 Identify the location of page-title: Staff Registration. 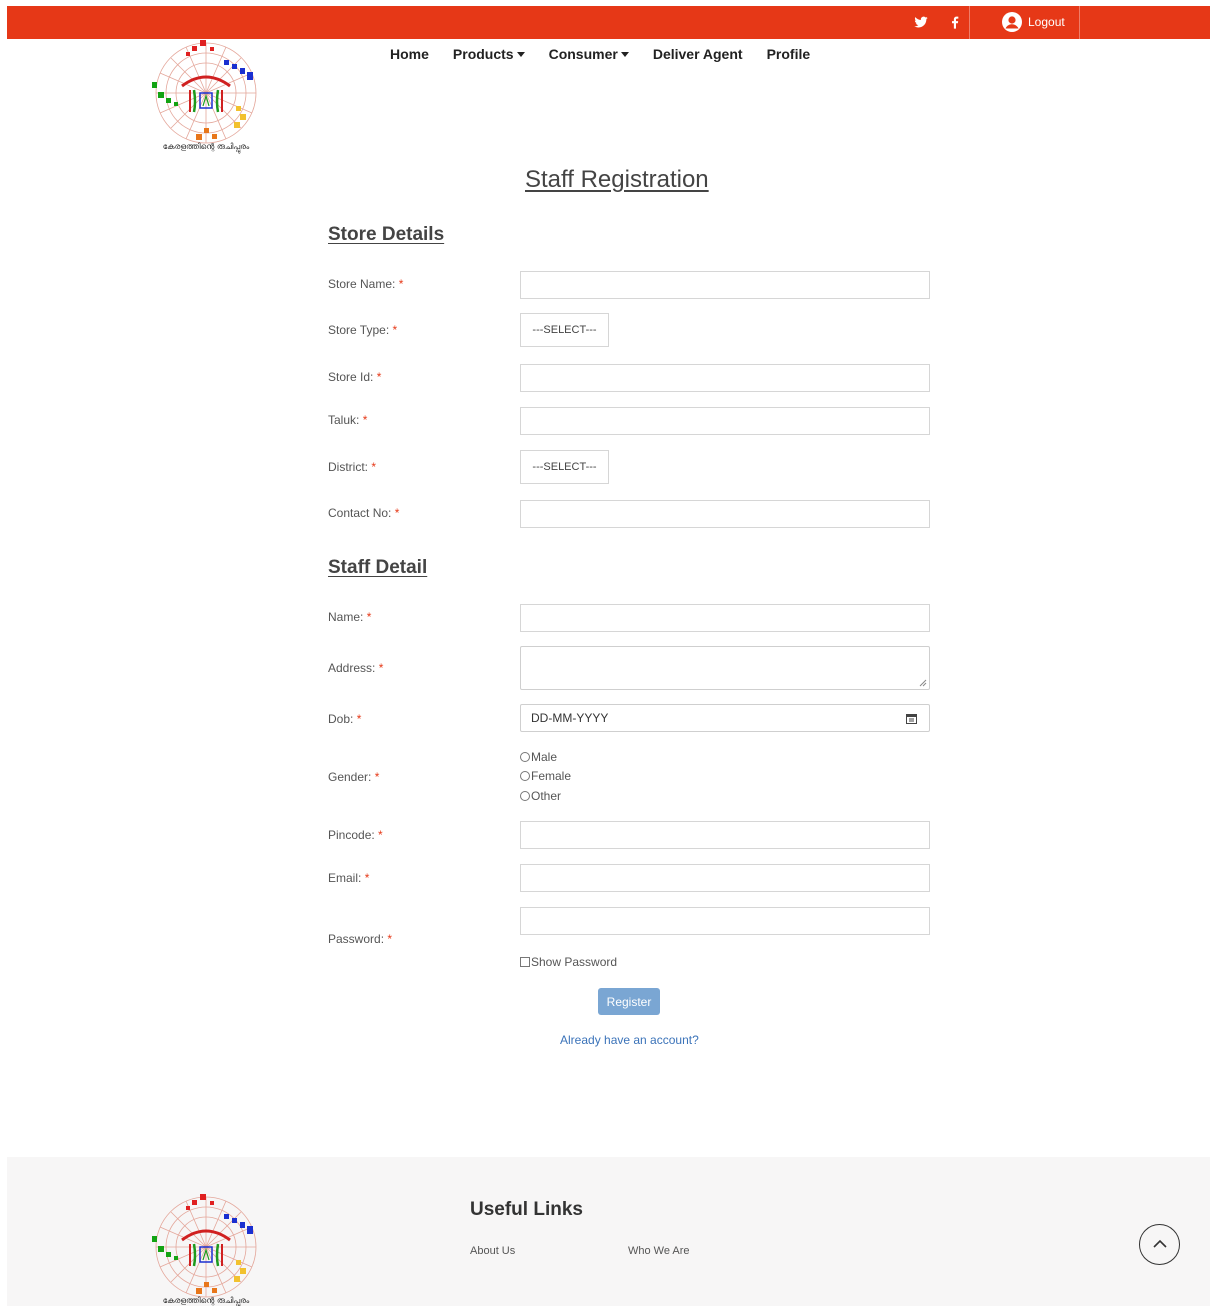
(617, 179).